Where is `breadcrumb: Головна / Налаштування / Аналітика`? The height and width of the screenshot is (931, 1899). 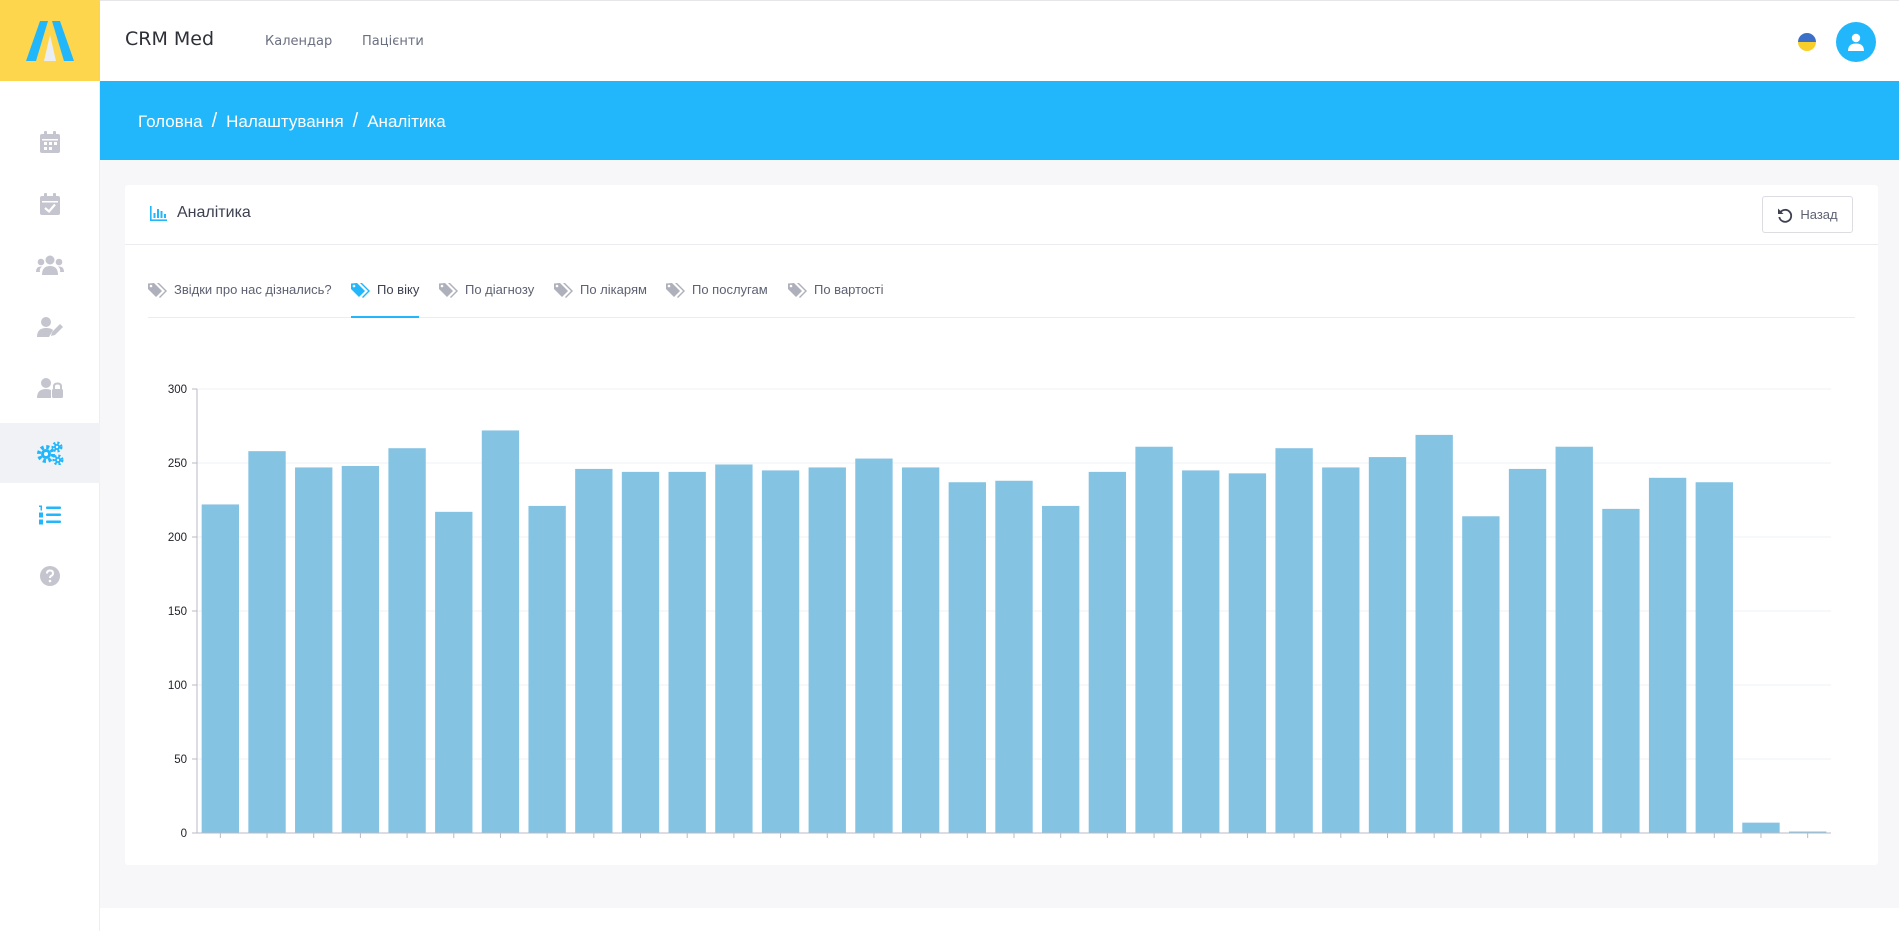 breadcrumb: Головна / Налаштування / Аналітика is located at coordinates (292, 121).